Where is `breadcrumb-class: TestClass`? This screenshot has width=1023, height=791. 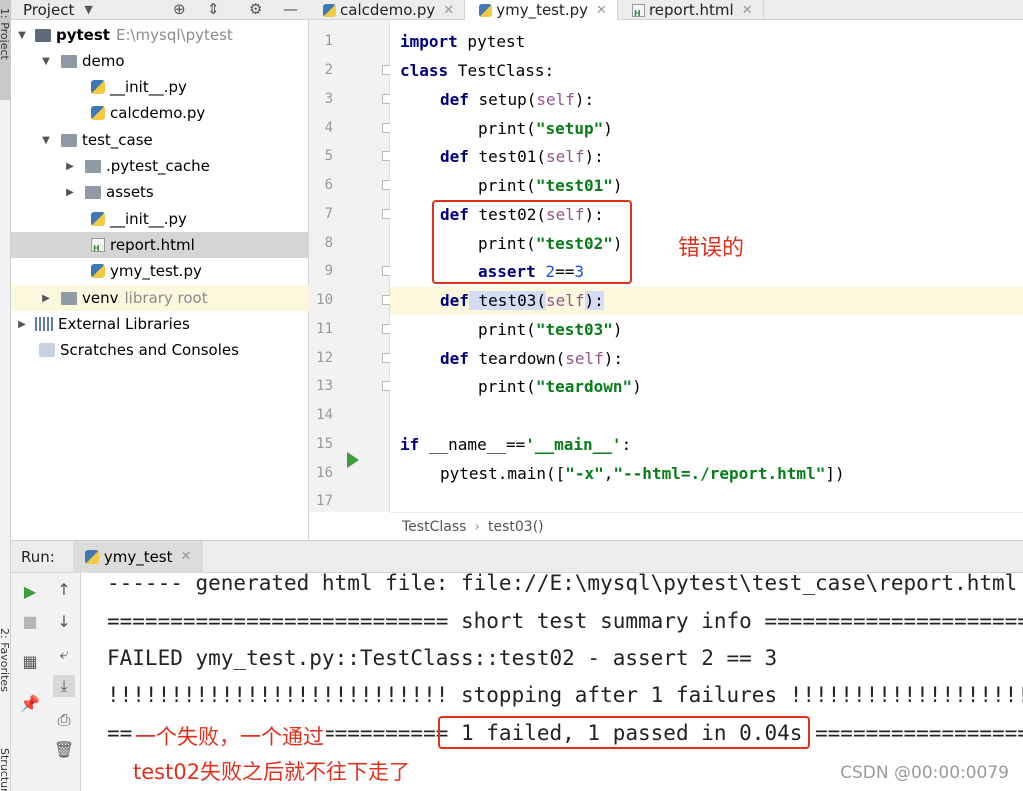 breadcrumb-class: TestClass is located at coordinates (434, 527).